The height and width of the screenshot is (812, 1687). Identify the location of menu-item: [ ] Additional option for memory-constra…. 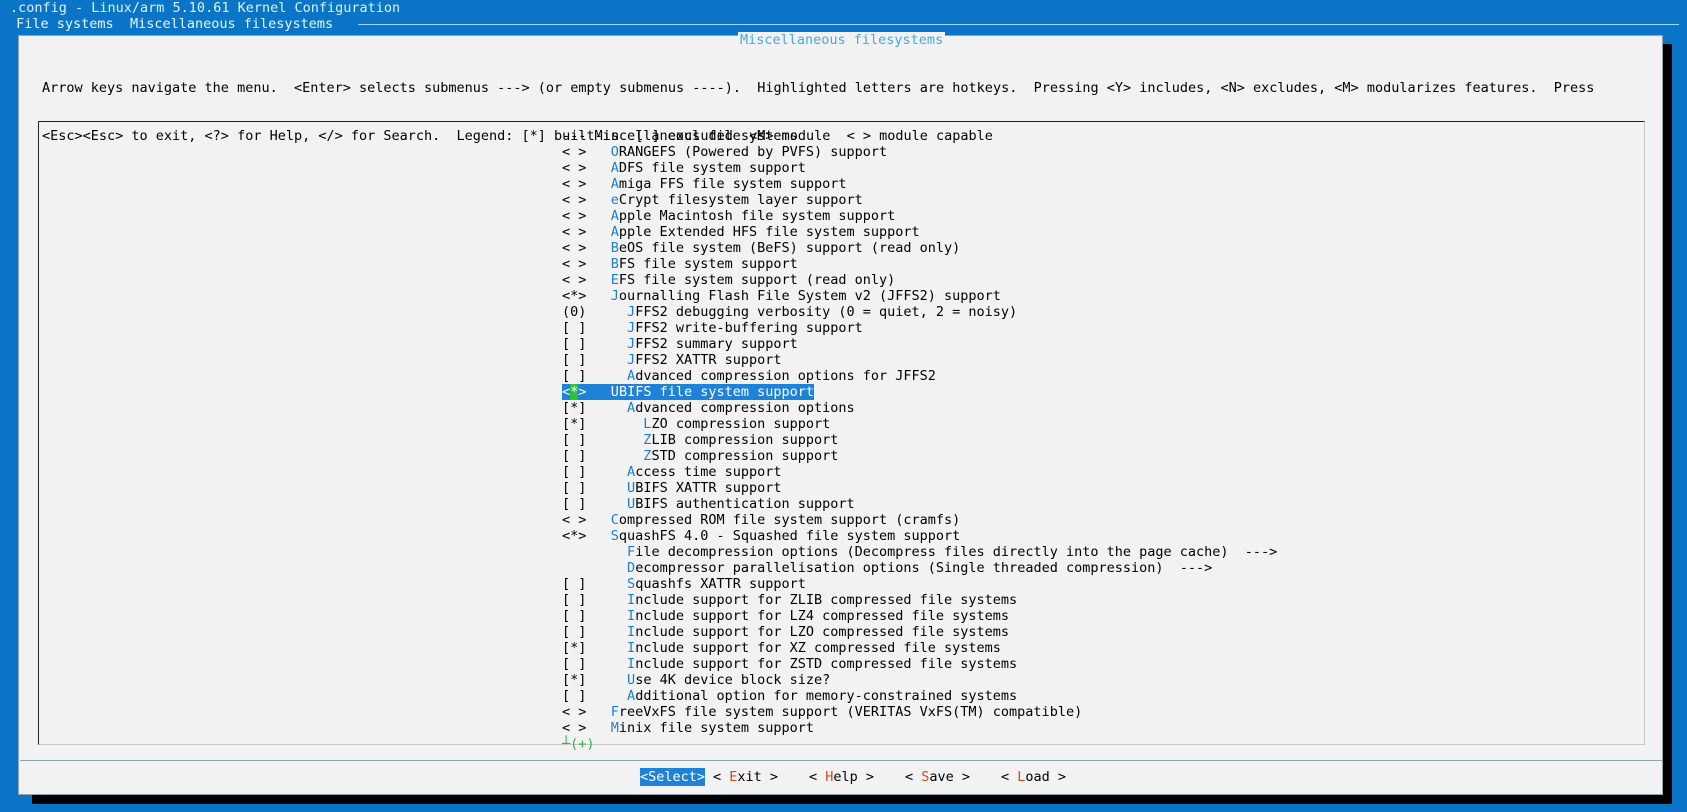
(919, 696).